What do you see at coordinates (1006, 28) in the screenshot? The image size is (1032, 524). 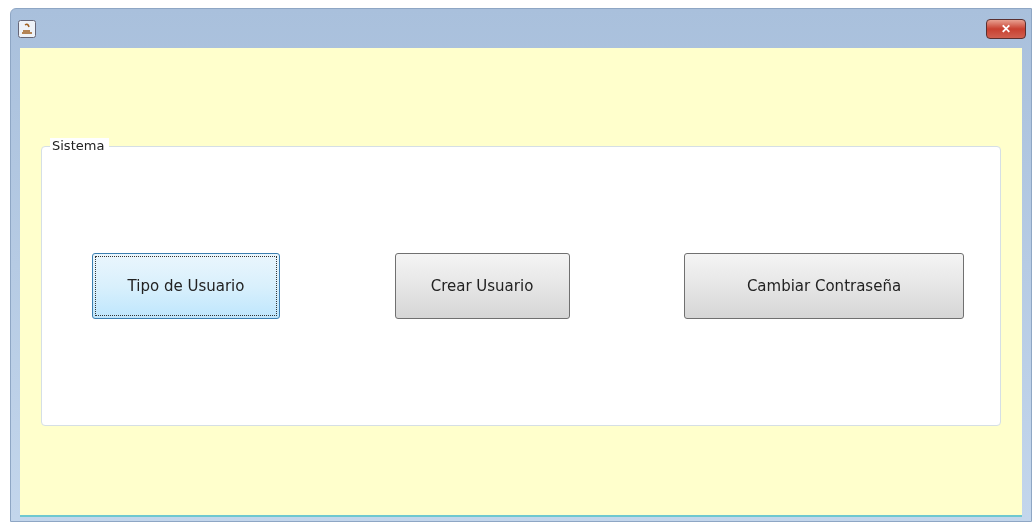 I see `close-button: ✕` at bounding box center [1006, 28].